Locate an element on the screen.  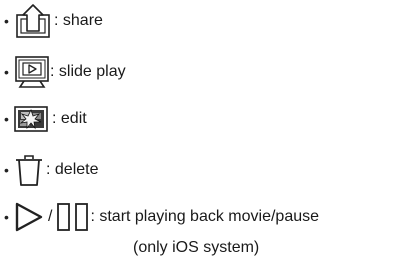
list-item-edit: • : edit is located at coordinates (45, 119).